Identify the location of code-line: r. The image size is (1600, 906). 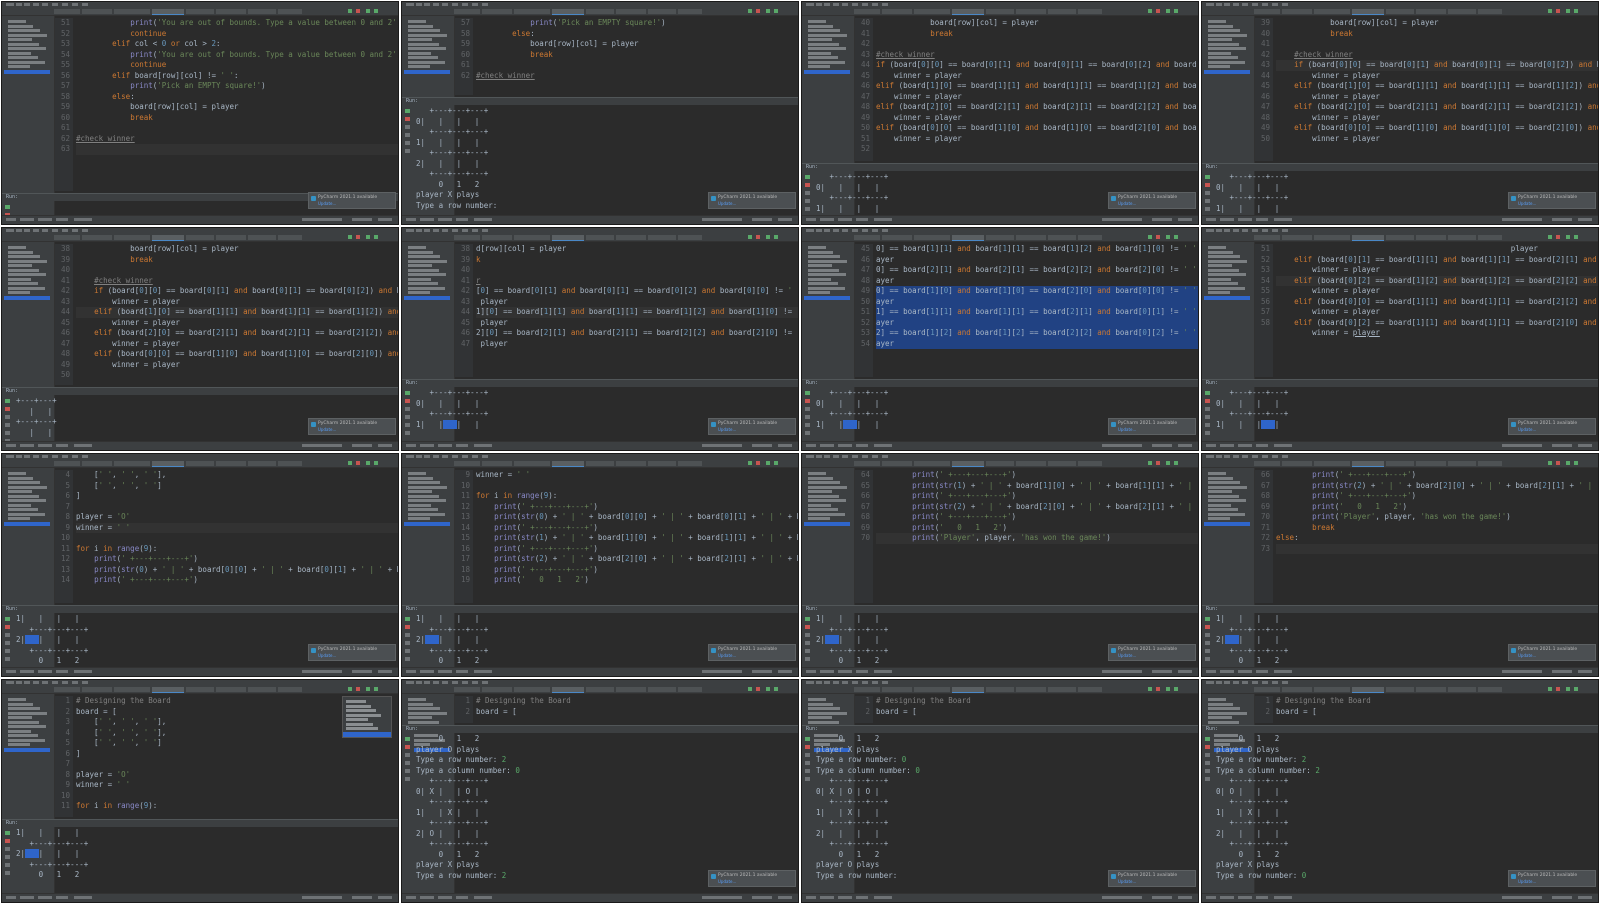
(637, 281).